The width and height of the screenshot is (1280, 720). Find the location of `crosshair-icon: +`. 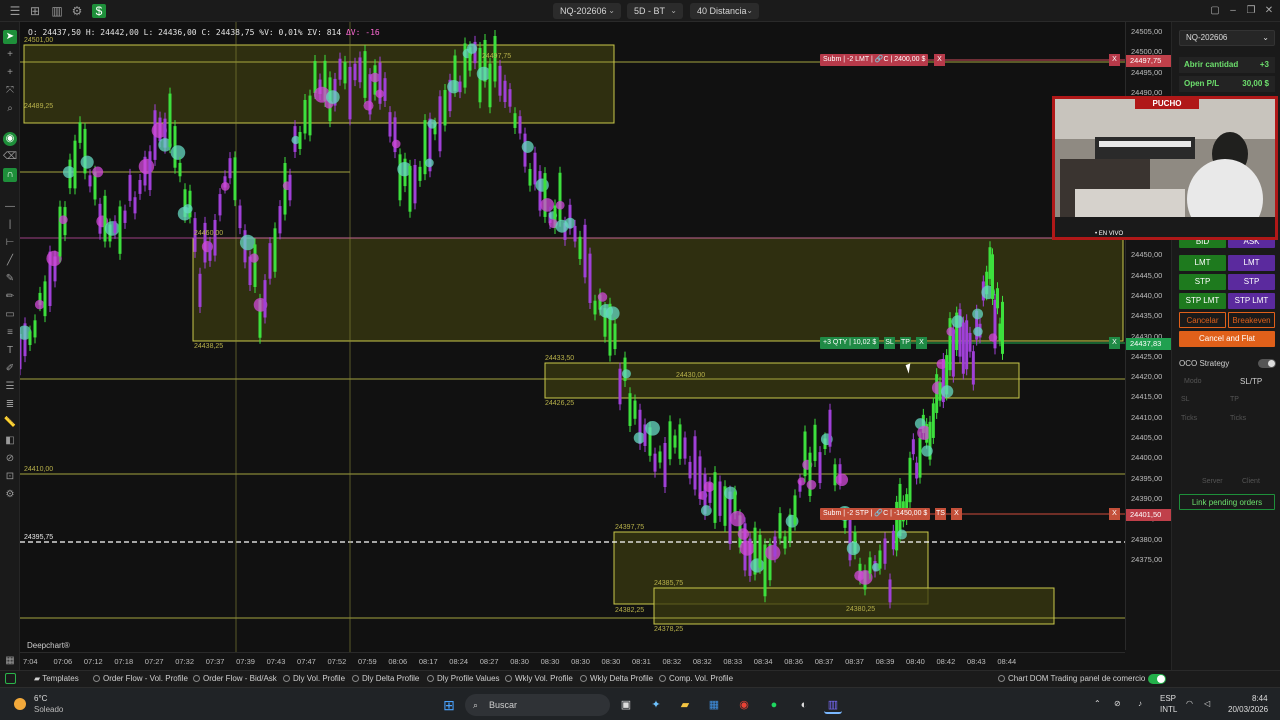

crosshair-icon: + is located at coordinates (10, 55).